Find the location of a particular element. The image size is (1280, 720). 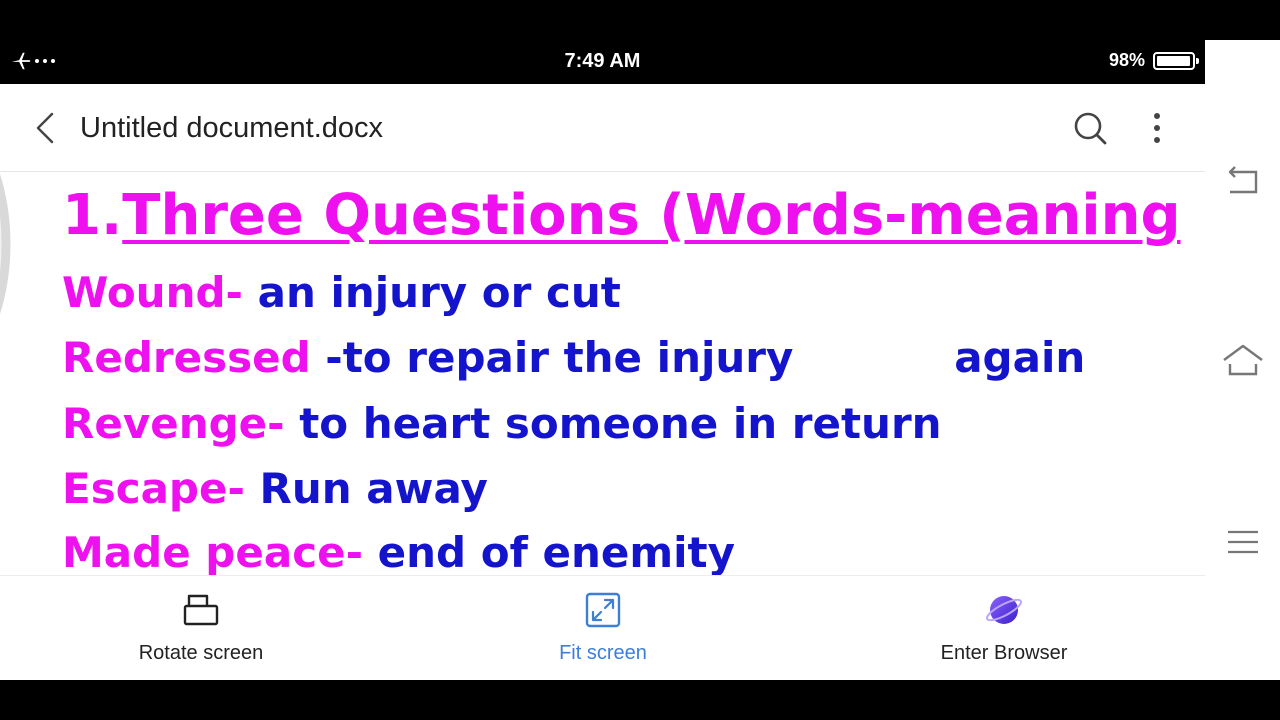

status-bar: 7:49 AM 98% is located at coordinates (602, 62).